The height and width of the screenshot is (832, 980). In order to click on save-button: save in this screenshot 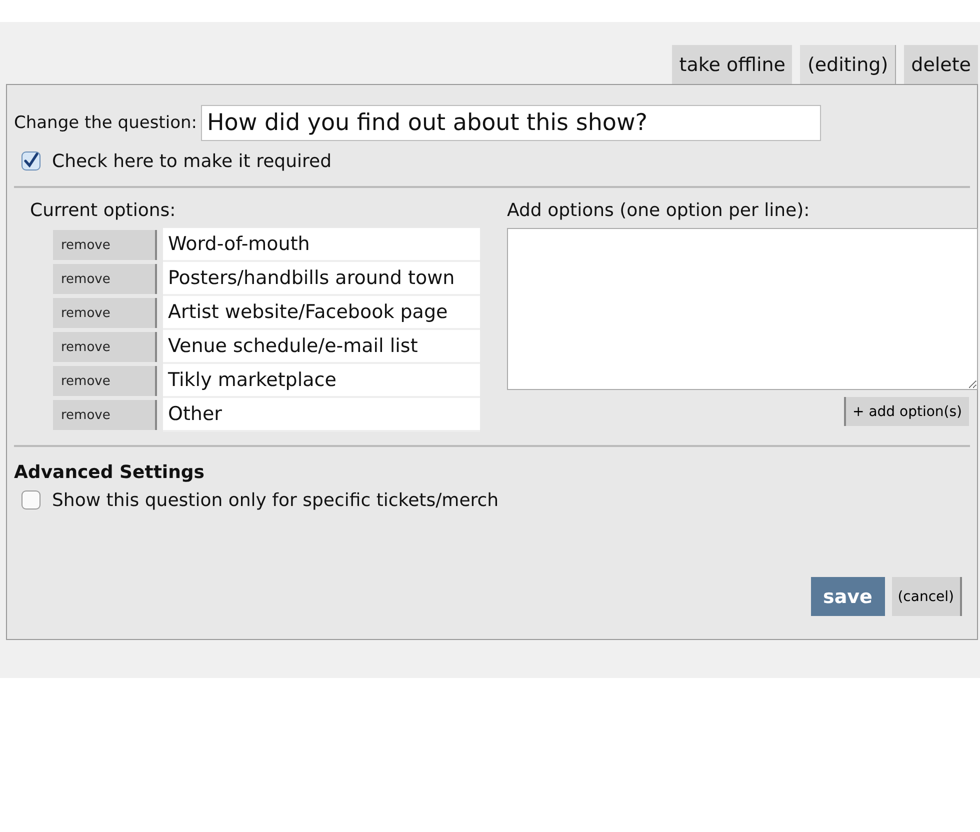, I will do `click(847, 596)`.